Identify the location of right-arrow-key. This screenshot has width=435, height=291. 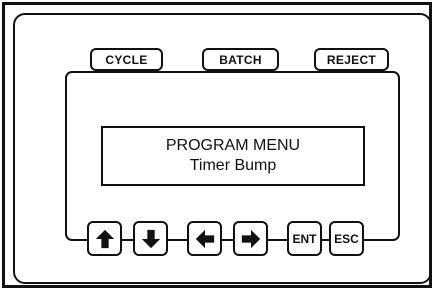
(250, 238).